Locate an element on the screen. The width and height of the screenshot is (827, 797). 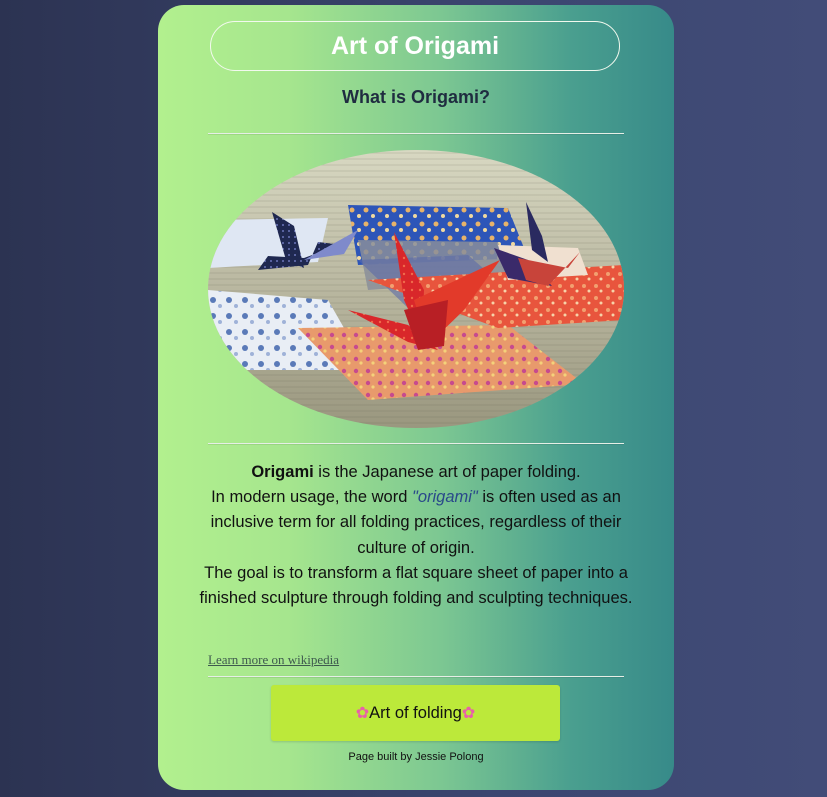
footer-credit: Page built by Jessie Polong is located at coordinates (416, 757).